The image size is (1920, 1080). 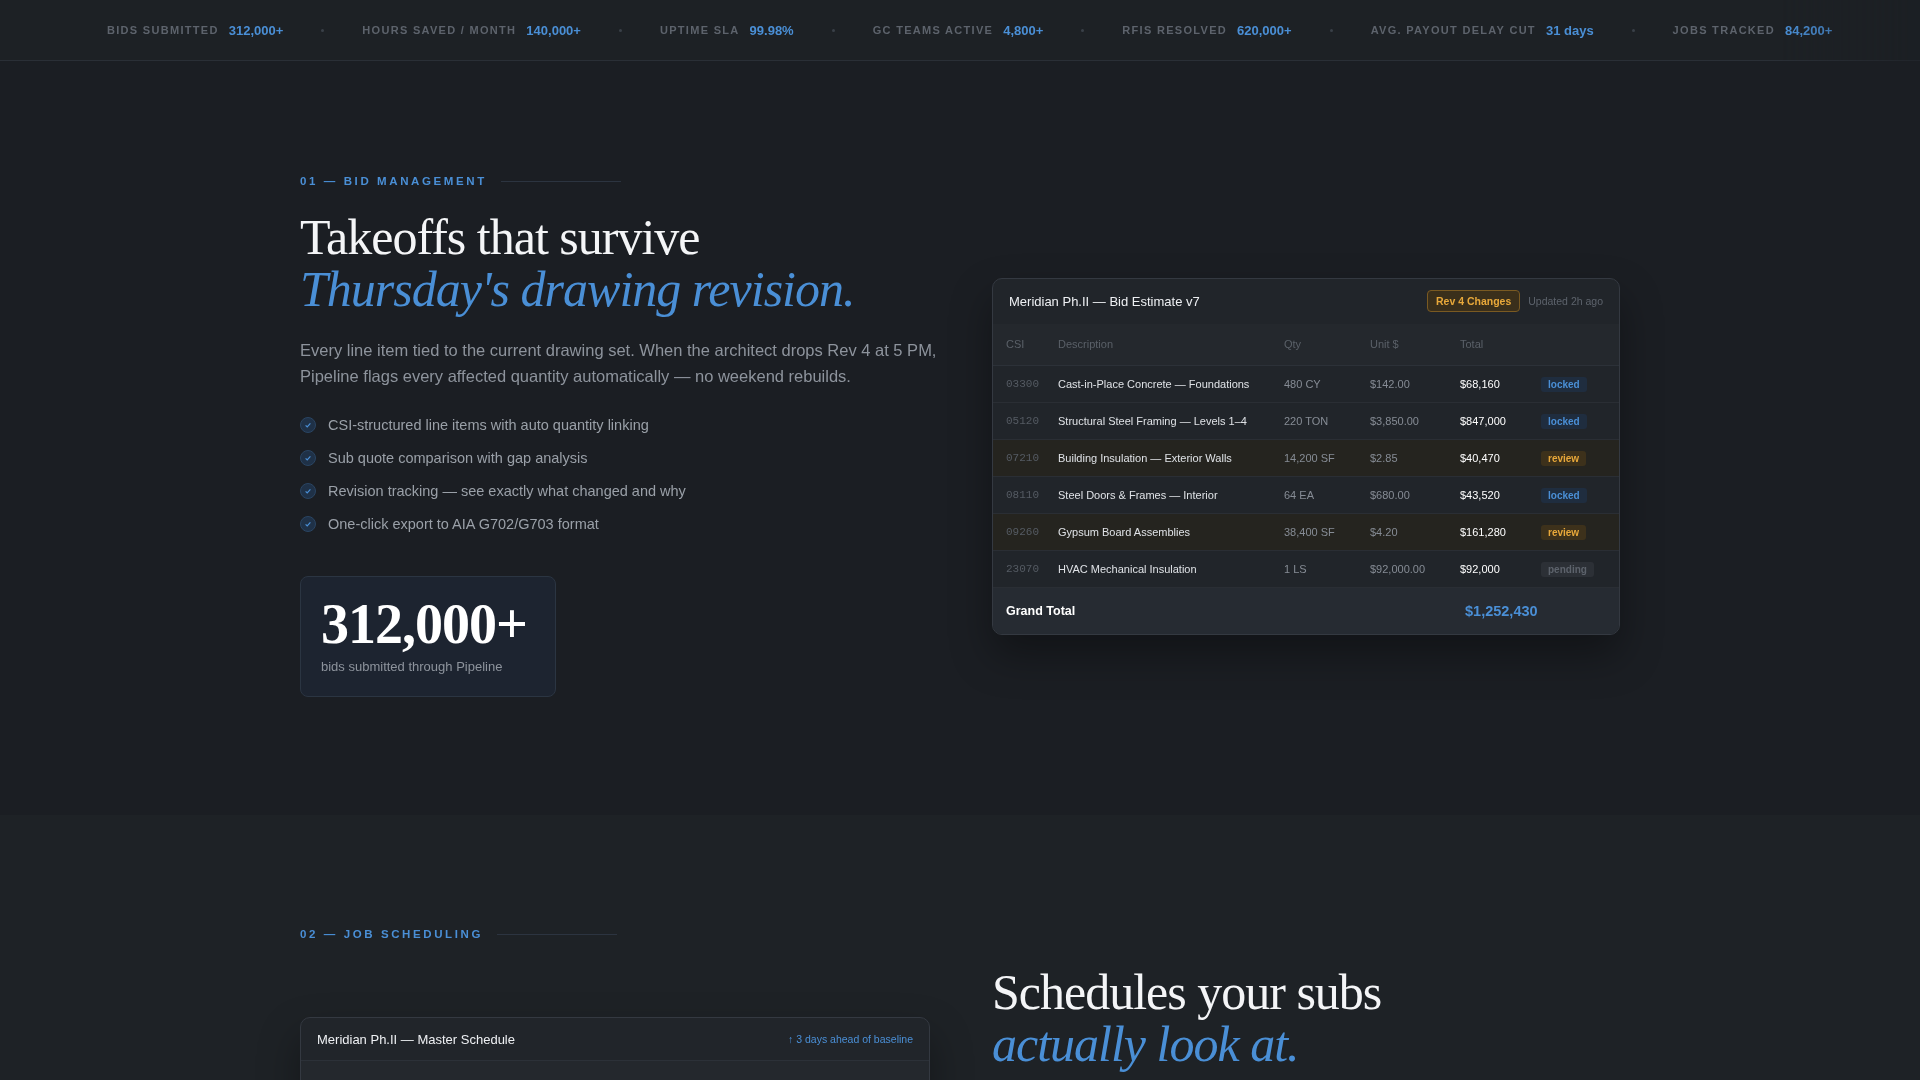 I want to click on stat-value: 31 days, so click(x=1569, y=30).